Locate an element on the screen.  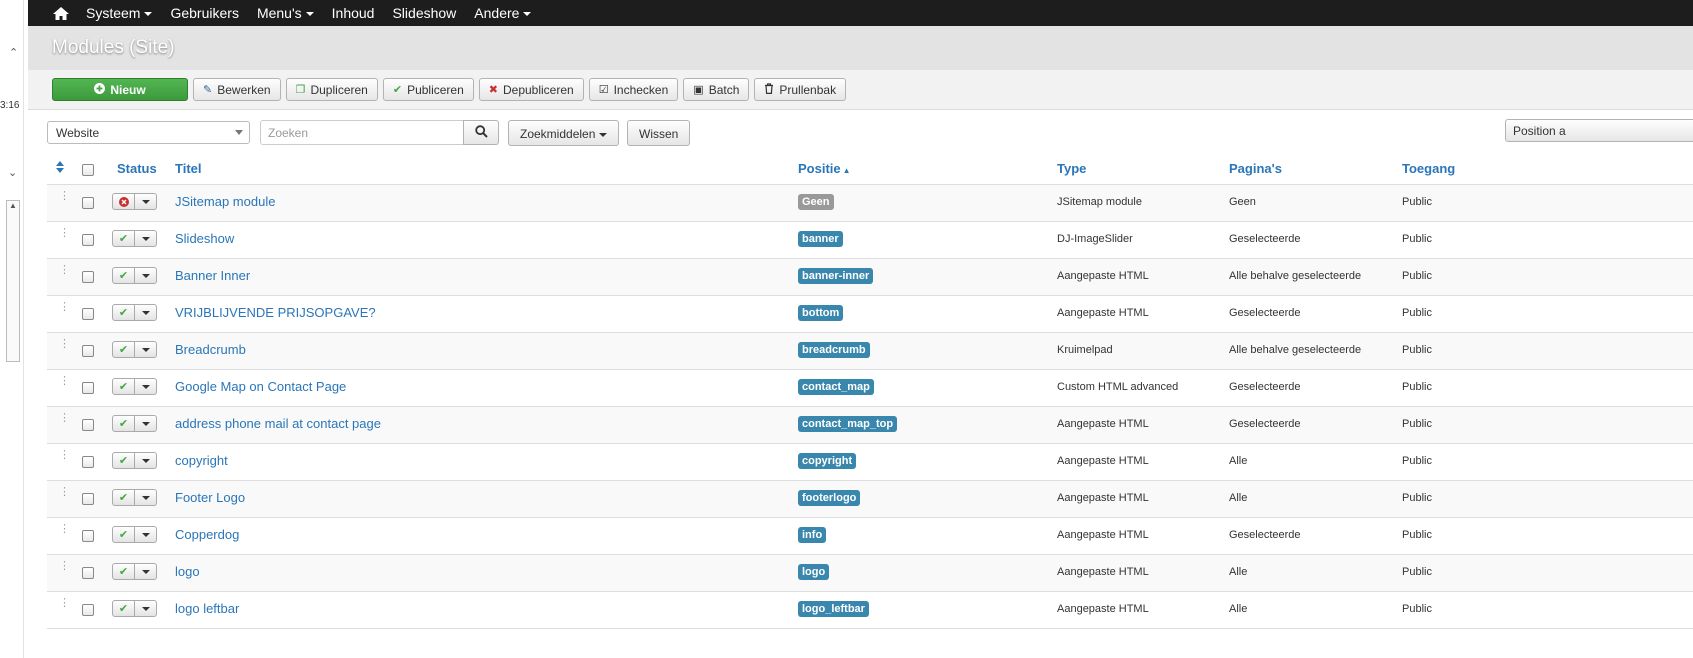
header-pages: Pagina's is located at coordinates (1255, 168).